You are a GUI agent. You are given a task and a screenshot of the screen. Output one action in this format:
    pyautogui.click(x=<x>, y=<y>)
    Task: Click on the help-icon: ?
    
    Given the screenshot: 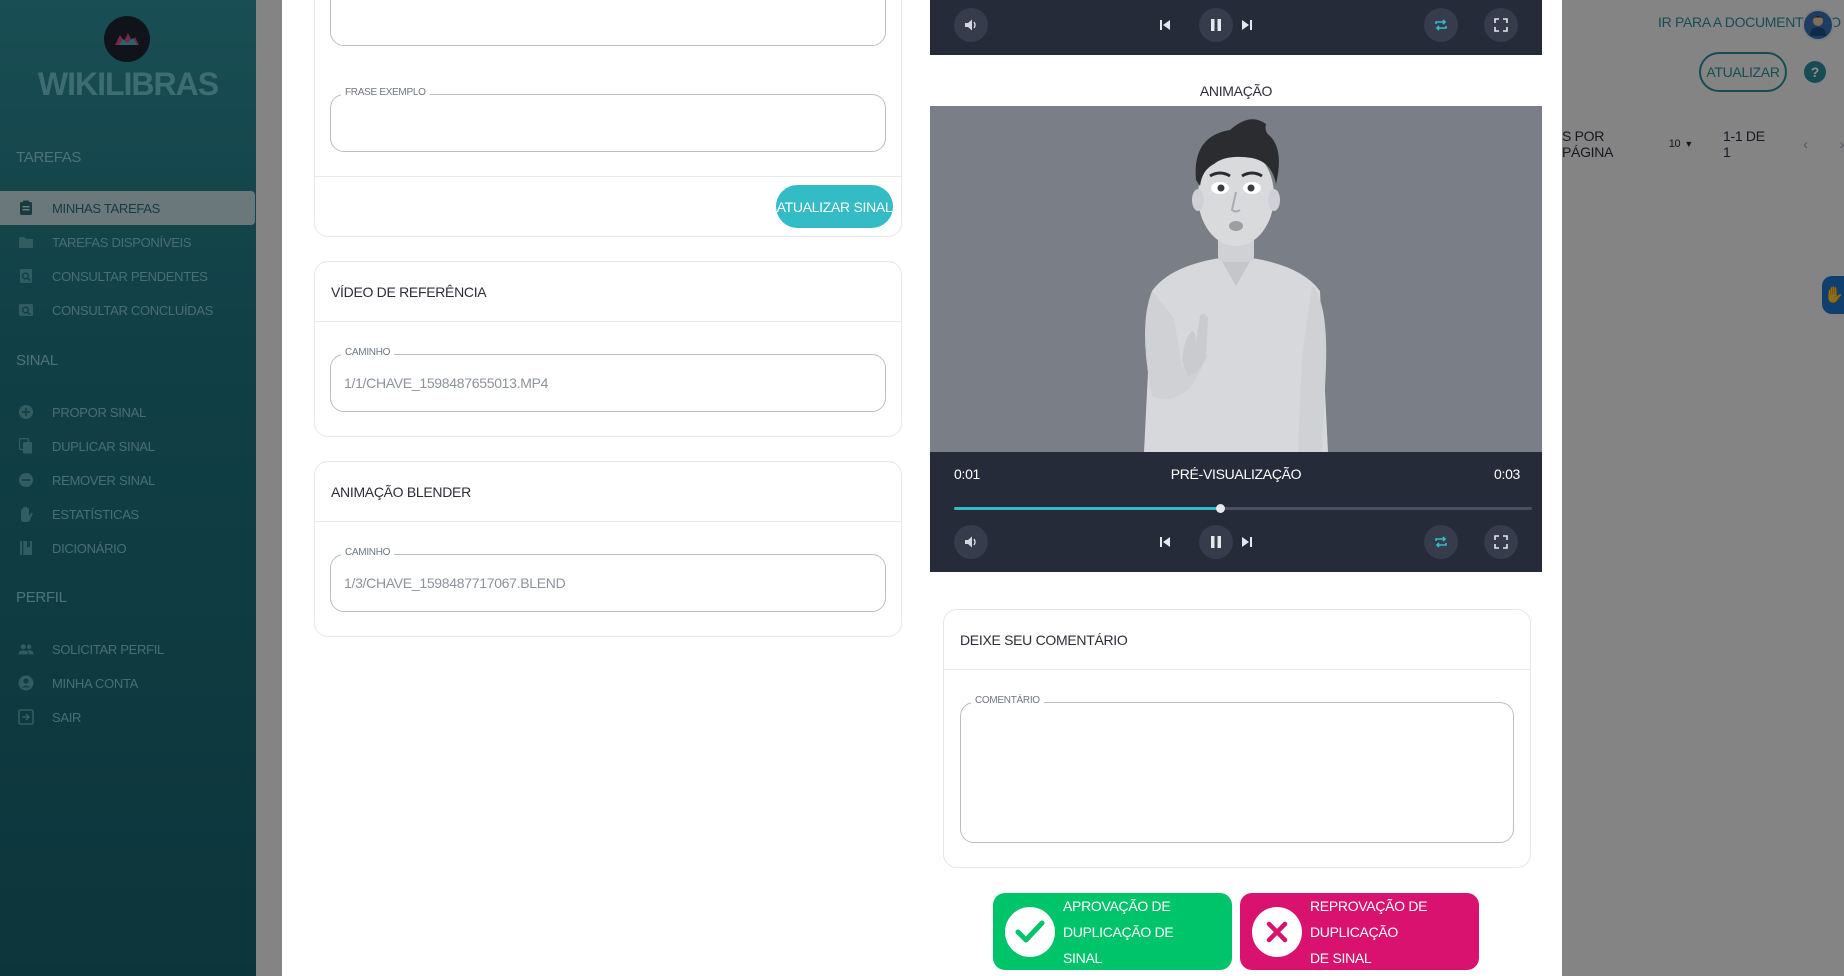 What is the action you would take?
    pyautogui.click(x=1815, y=72)
    